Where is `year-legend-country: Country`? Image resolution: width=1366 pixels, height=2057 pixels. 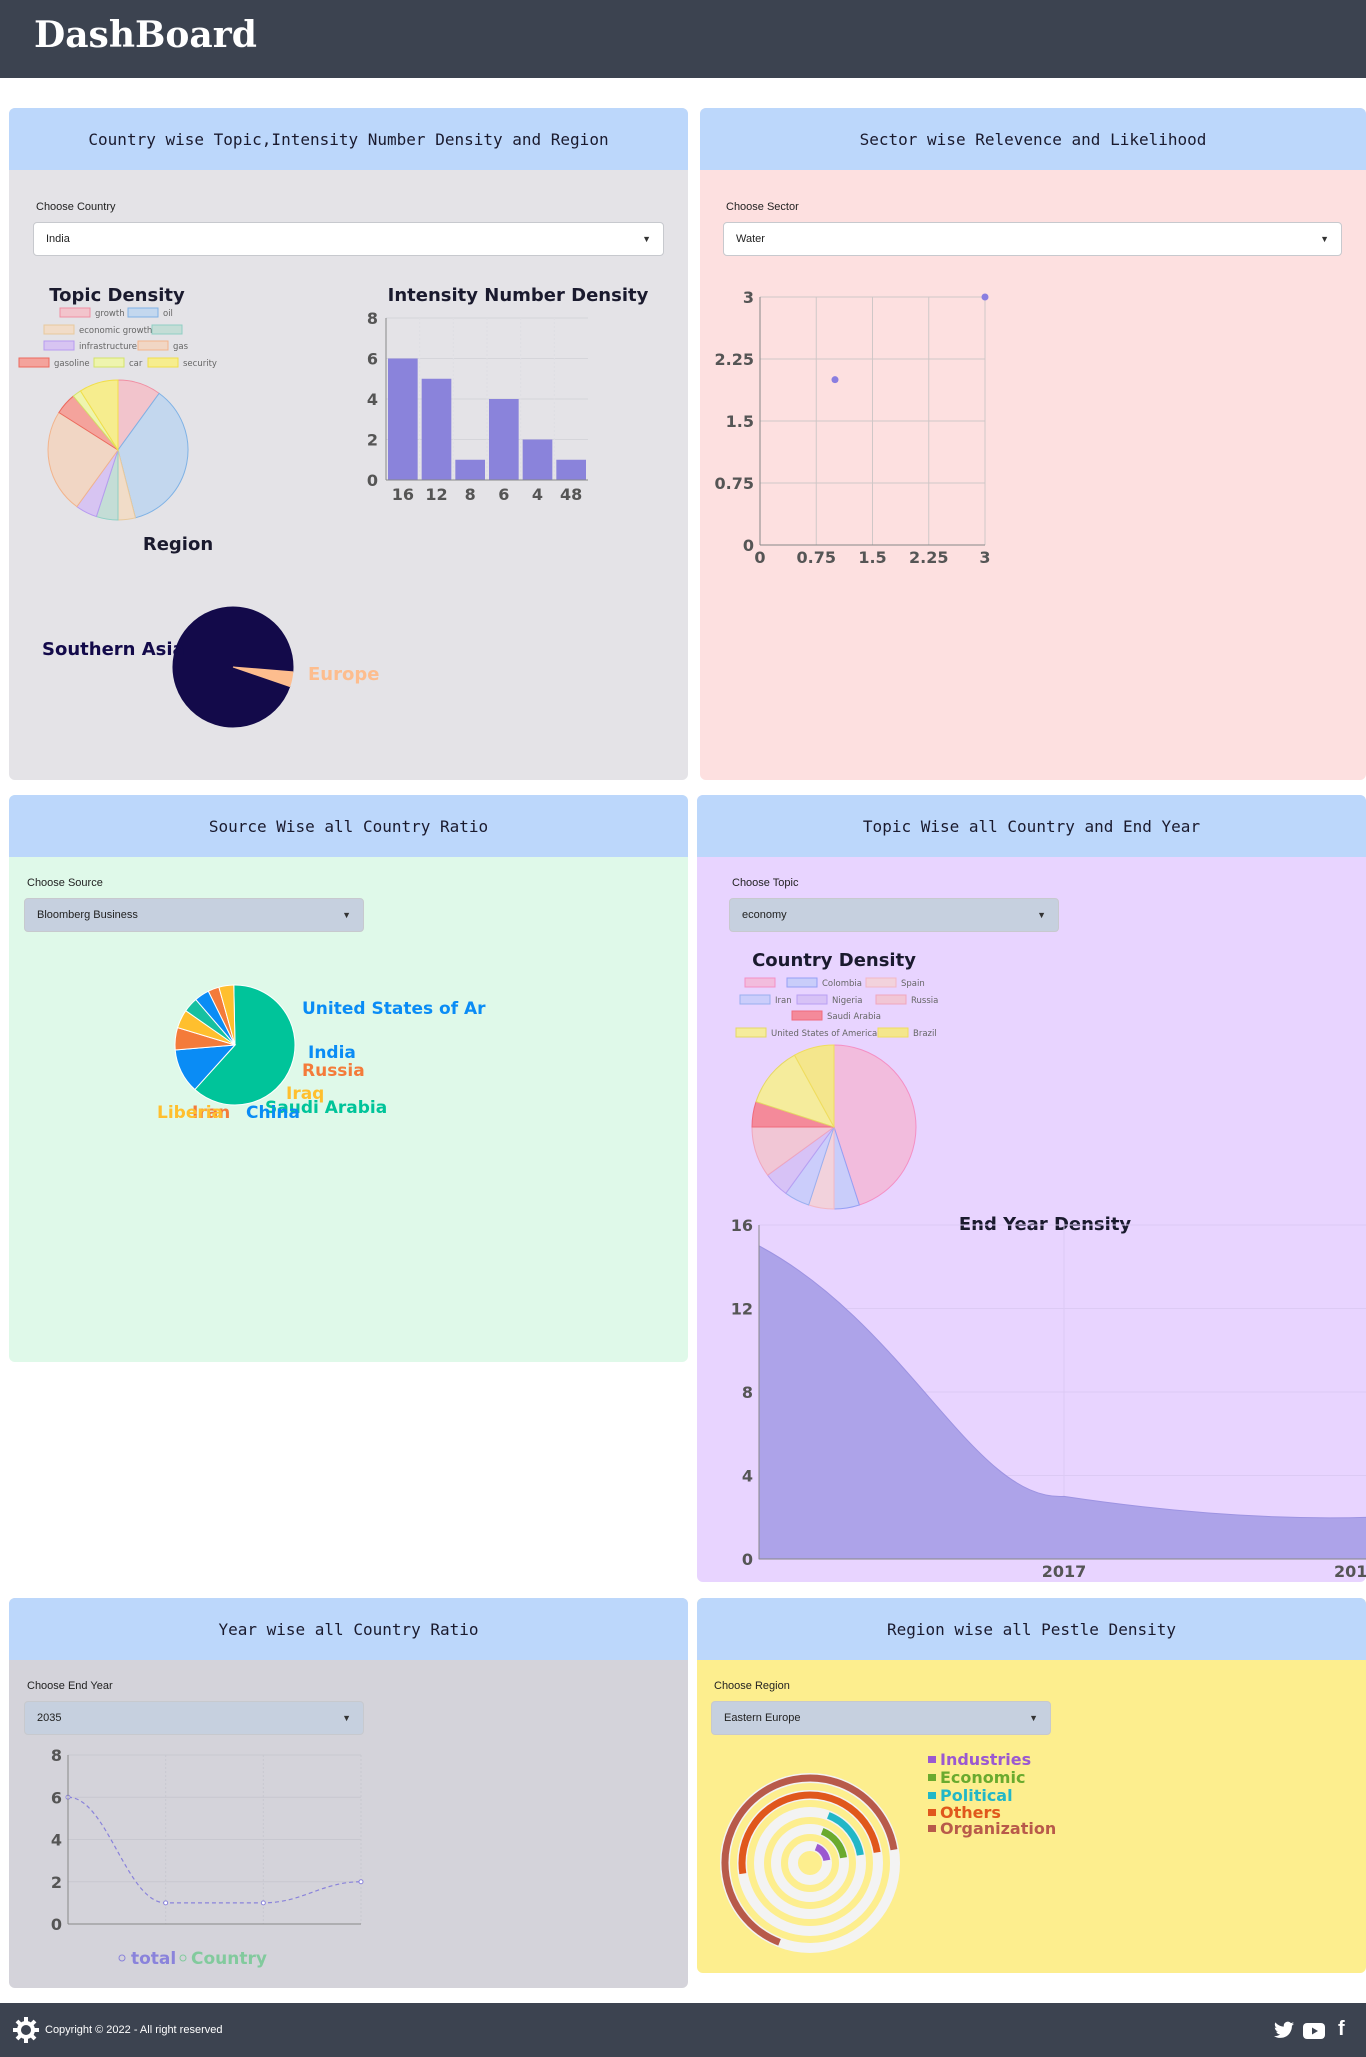 year-legend-country: Country is located at coordinates (229, 1959).